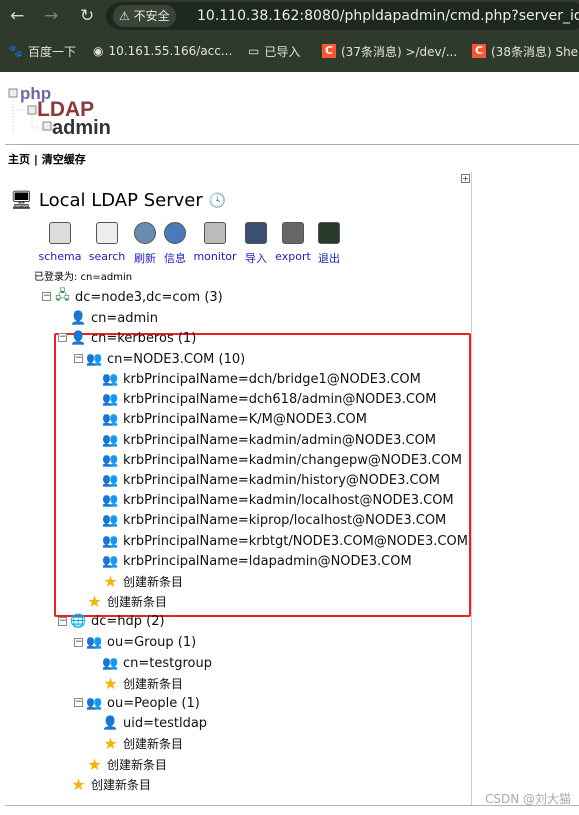  I want to click on divider, so click(292, 144).